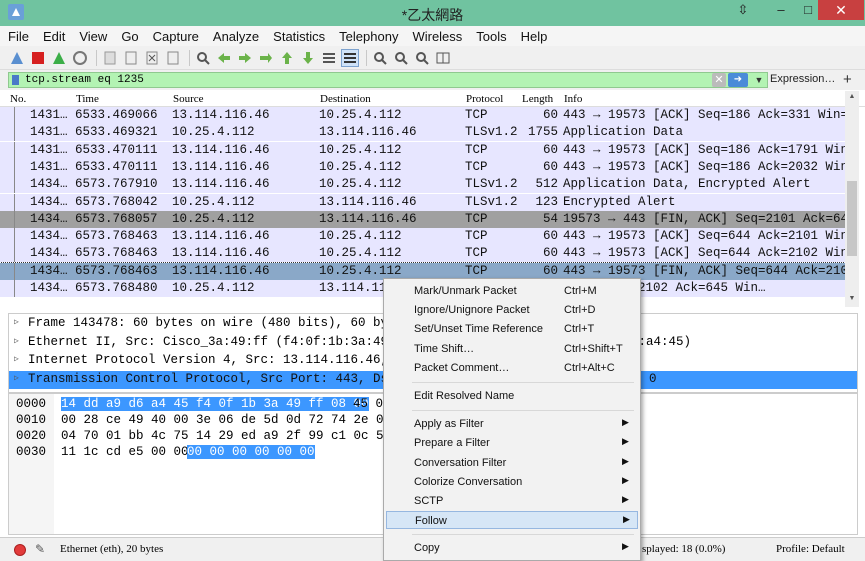 The height and width of the screenshot is (561, 865). I want to click on status-profile: Profile: Default, so click(810, 549).